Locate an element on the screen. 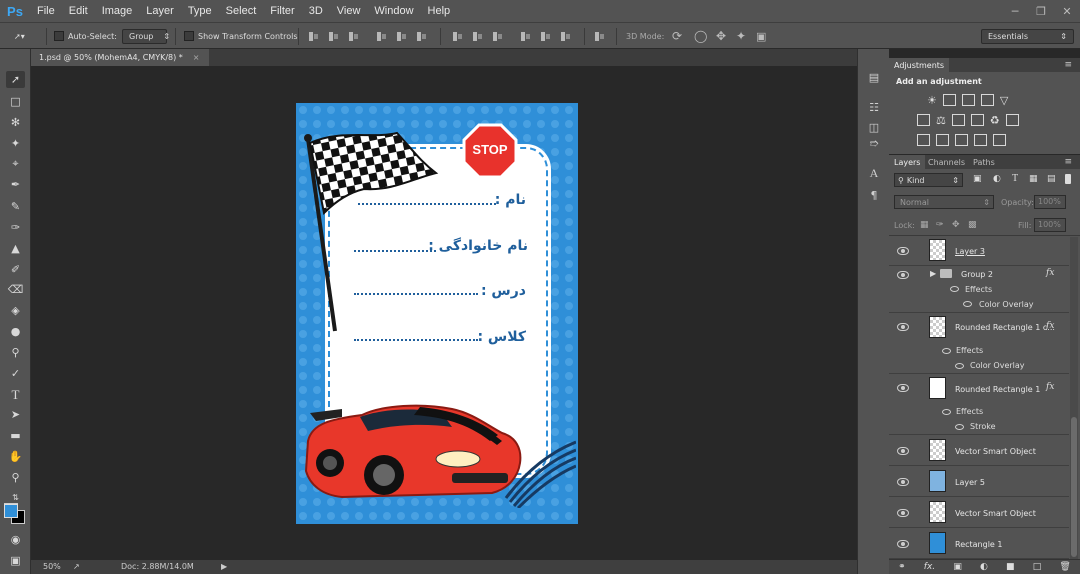 This screenshot has width=1080, height=574. tab-channels: Channels is located at coordinates (946, 162).